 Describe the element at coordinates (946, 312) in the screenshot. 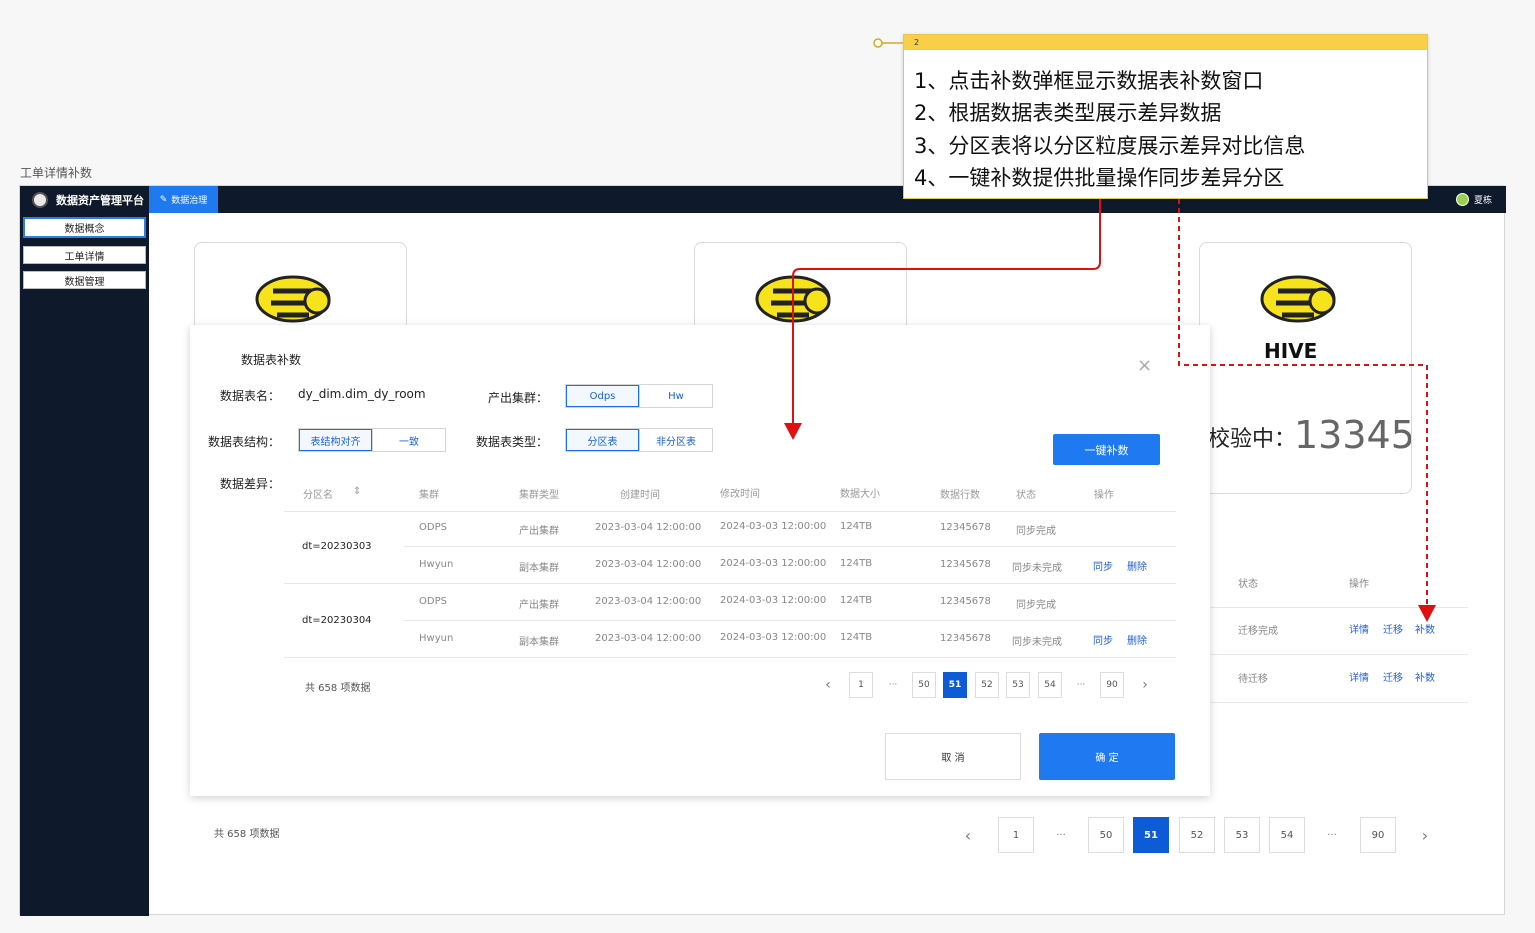

I see `arrow-to-modal` at that location.